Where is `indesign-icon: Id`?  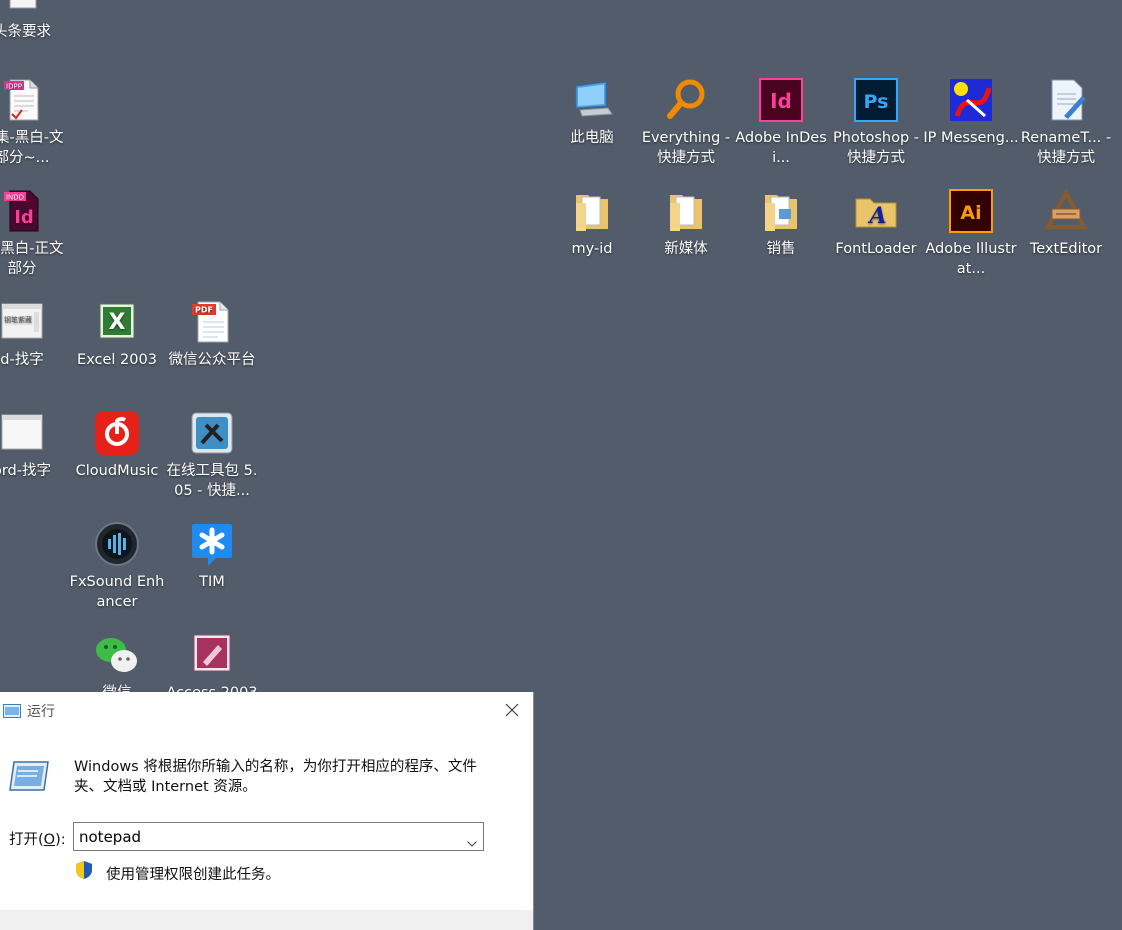 indesign-icon: Id is located at coordinates (781, 100).